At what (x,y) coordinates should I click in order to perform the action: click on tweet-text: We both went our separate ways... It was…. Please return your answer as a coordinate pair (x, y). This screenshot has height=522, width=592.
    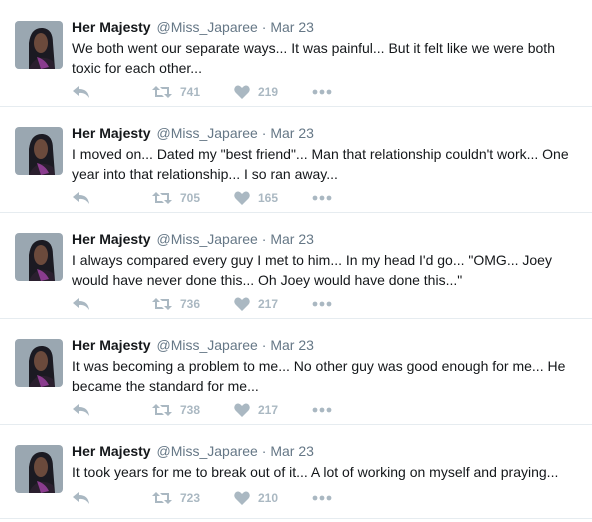
    Looking at the image, I should click on (313, 58).